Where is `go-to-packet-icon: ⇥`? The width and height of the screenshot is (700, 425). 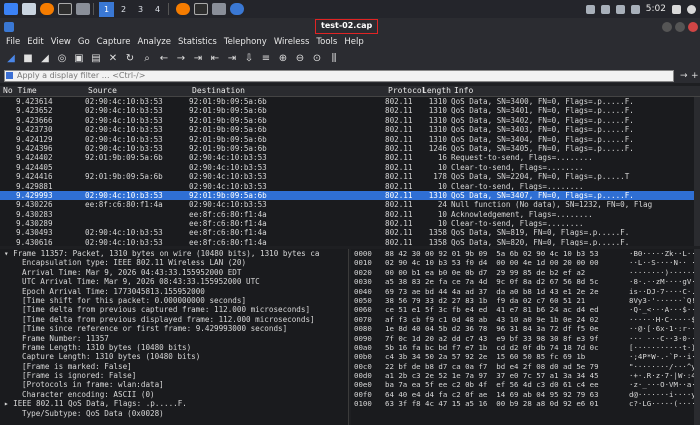 go-to-packet-icon: ⇥ is located at coordinates (198, 58).